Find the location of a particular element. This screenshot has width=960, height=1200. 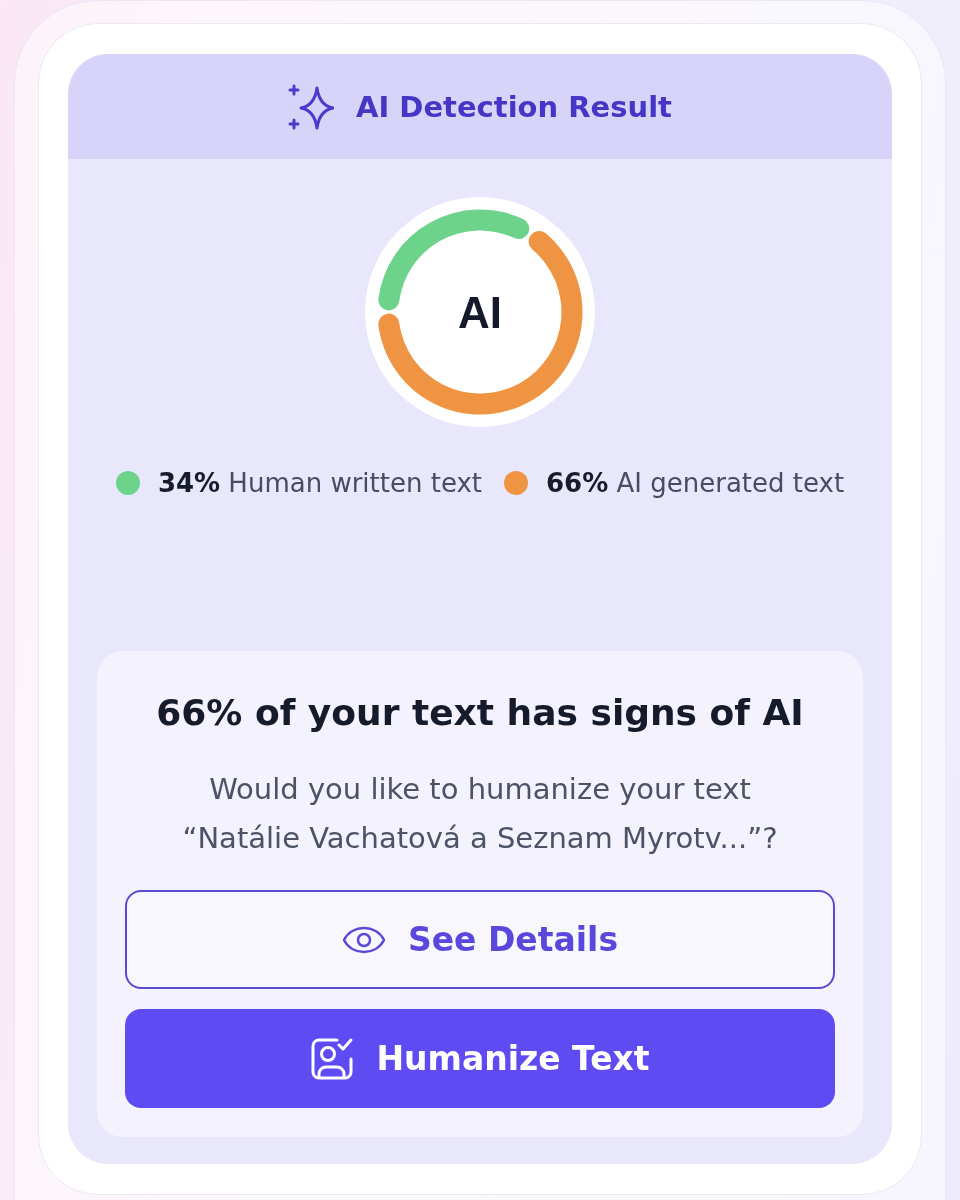

result-message: Would you like to humanize your text “Natálie Vachatová a Seznam Myrotv...”? is located at coordinates (480, 814).